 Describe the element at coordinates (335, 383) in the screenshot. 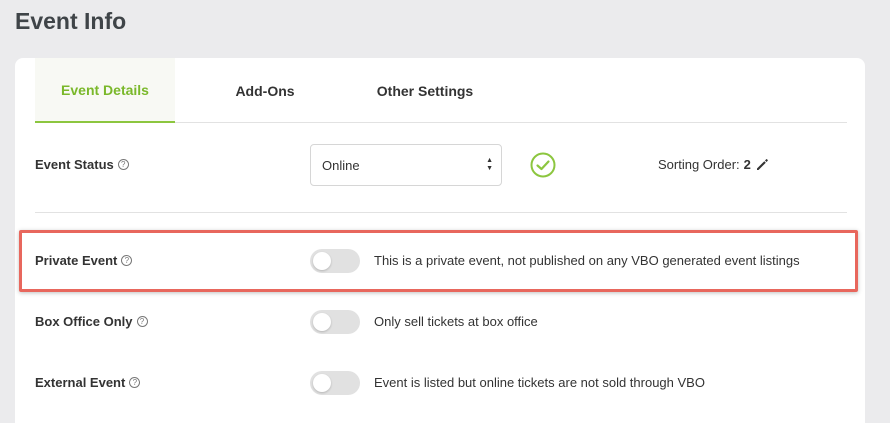

I see `external-event-toggle` at that location.